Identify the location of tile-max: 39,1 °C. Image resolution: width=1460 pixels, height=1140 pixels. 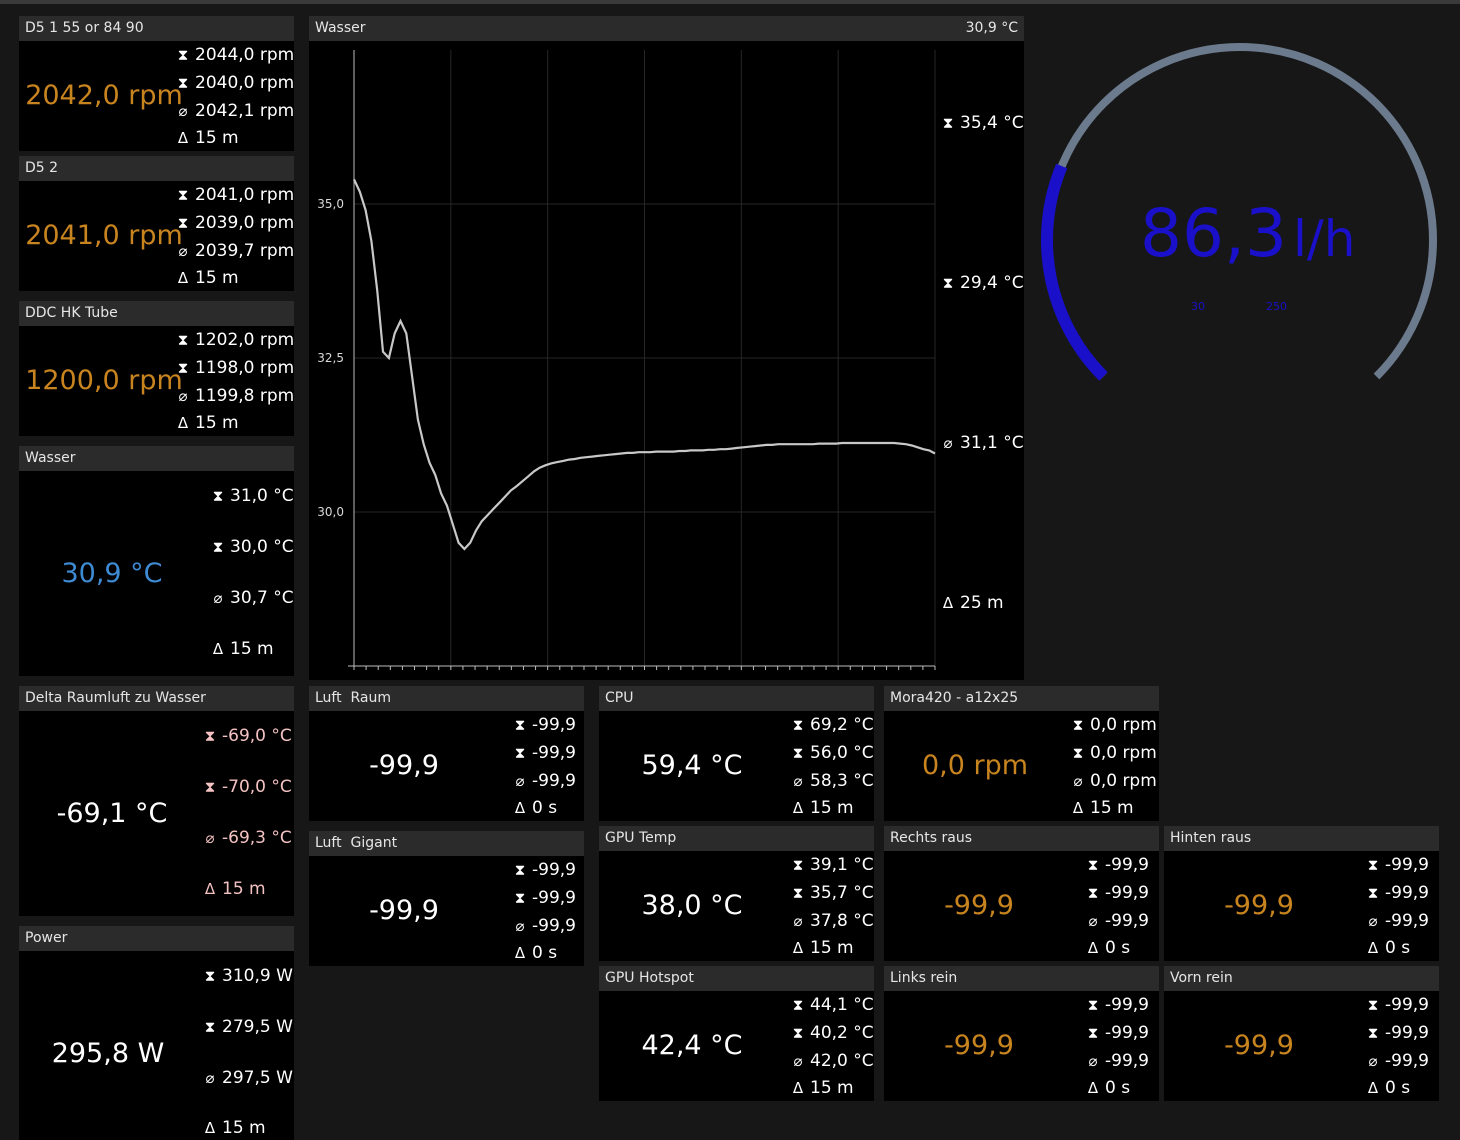
(842, 865).